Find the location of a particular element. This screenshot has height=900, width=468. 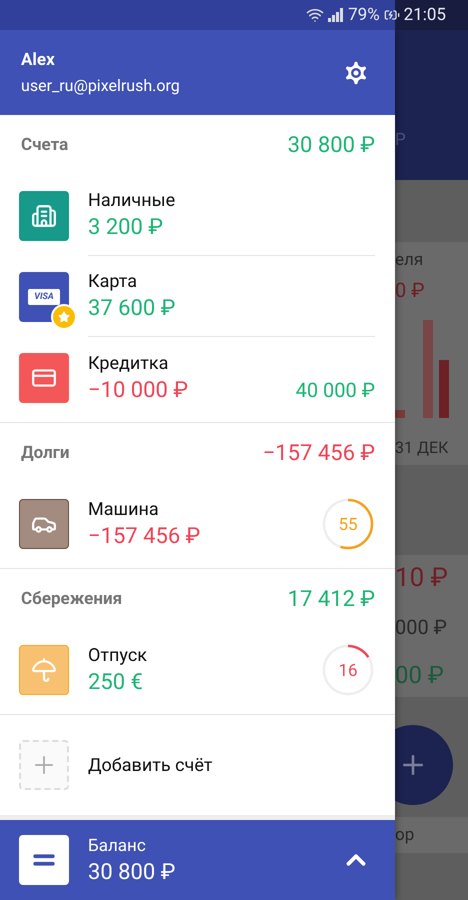

background-text: 0 ₽ is located at coordinates (409, 290).